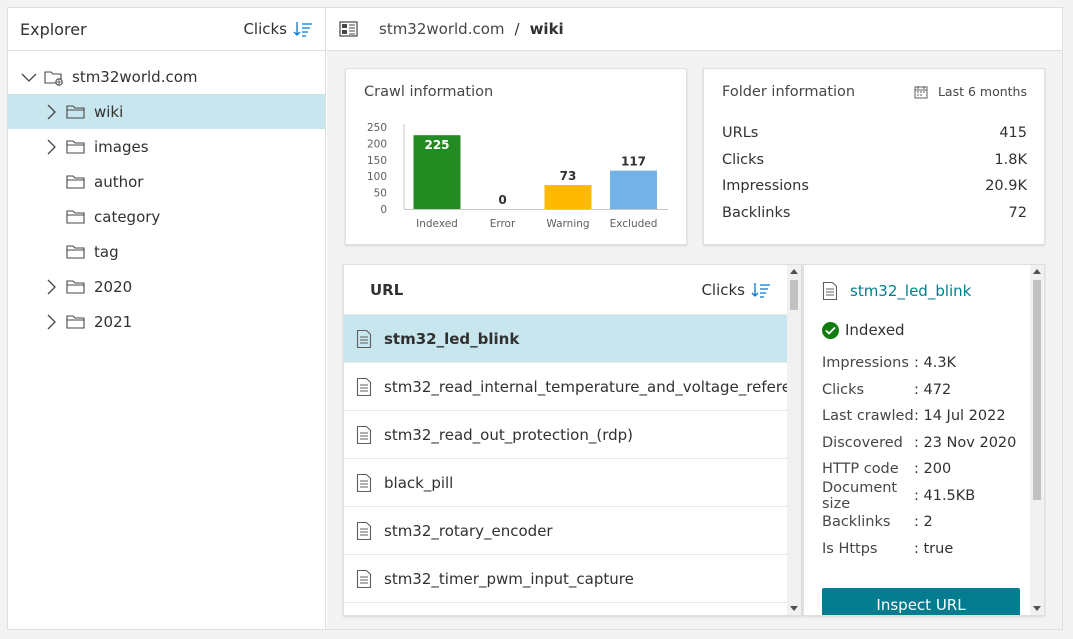 The width and height of the screenshot is (1073, 639). Describe the element at coordinates (565, 339) in the screenshot. I see `url-list-item: stm32_led_blink` at that location.